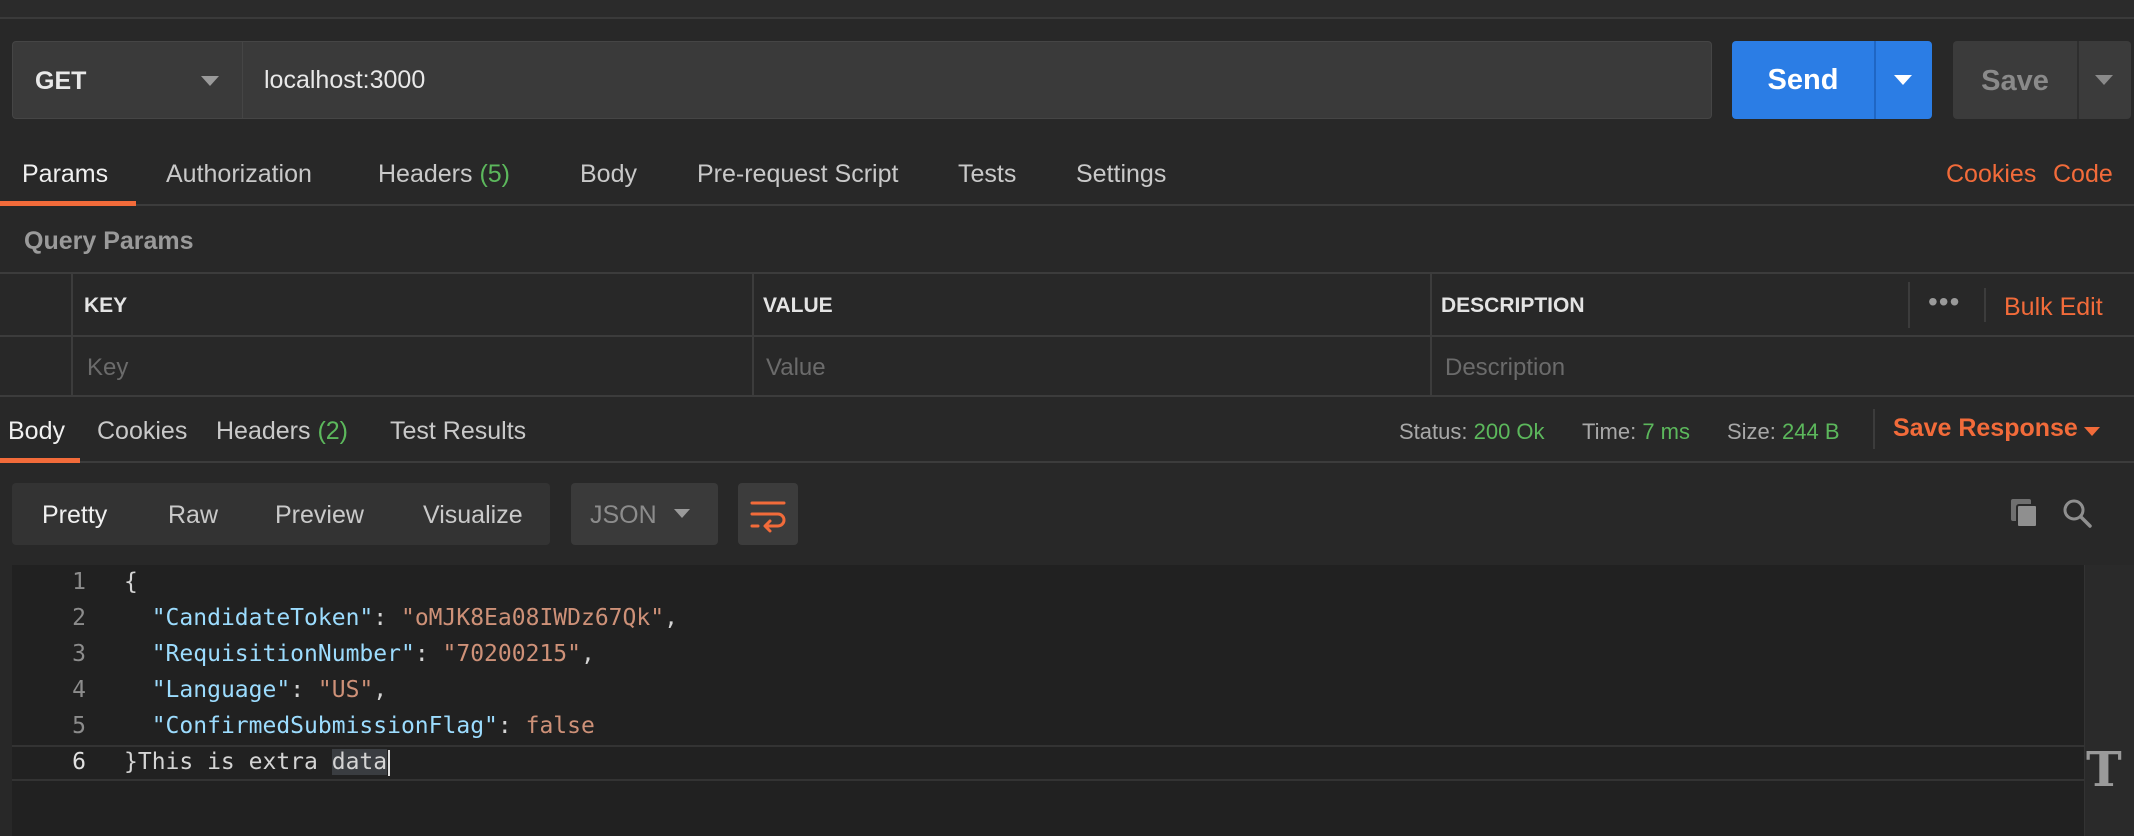  What do you see at coordinates (495, 174) in the screenshot?
I see `tab-headers-count: (5)` at bounding box center [495, 174].